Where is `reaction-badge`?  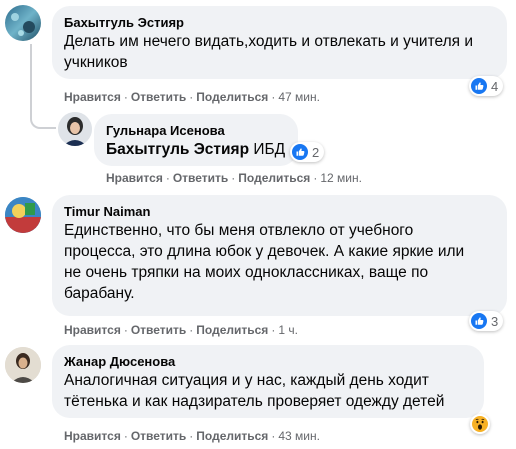
reaction-badge is located at coordinates (480, 424).